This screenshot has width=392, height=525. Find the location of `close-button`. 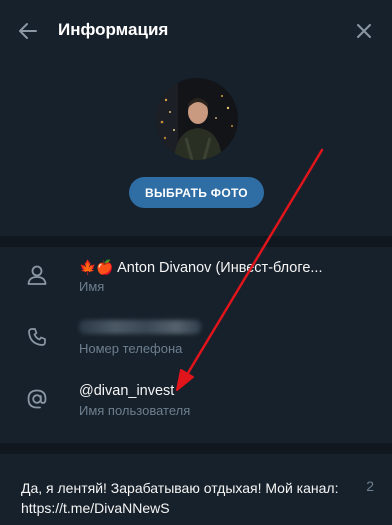

close-button is located at coordinates (364, 31).